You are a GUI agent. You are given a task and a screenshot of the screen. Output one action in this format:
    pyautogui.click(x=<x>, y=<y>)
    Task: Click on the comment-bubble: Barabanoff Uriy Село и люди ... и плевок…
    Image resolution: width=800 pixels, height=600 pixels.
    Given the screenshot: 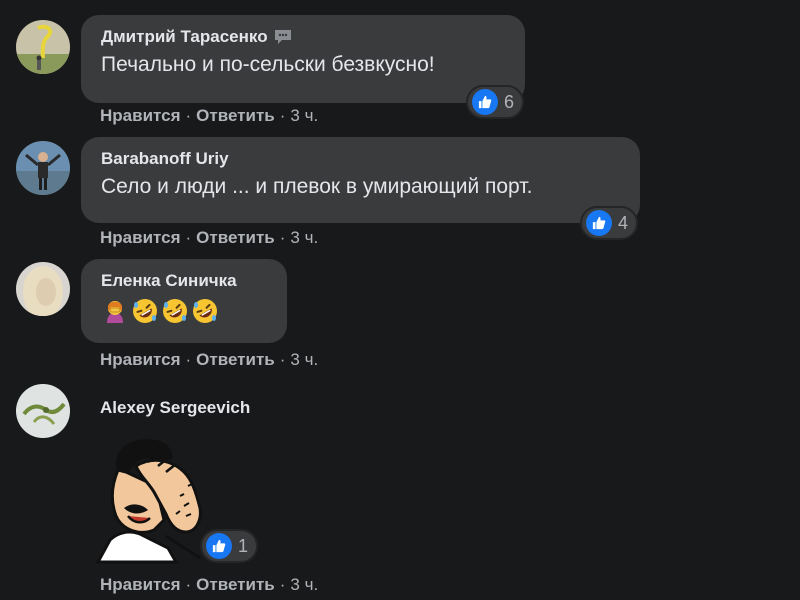 What is the action you would take?
    pyautogui.click(x=360, y=180)
    